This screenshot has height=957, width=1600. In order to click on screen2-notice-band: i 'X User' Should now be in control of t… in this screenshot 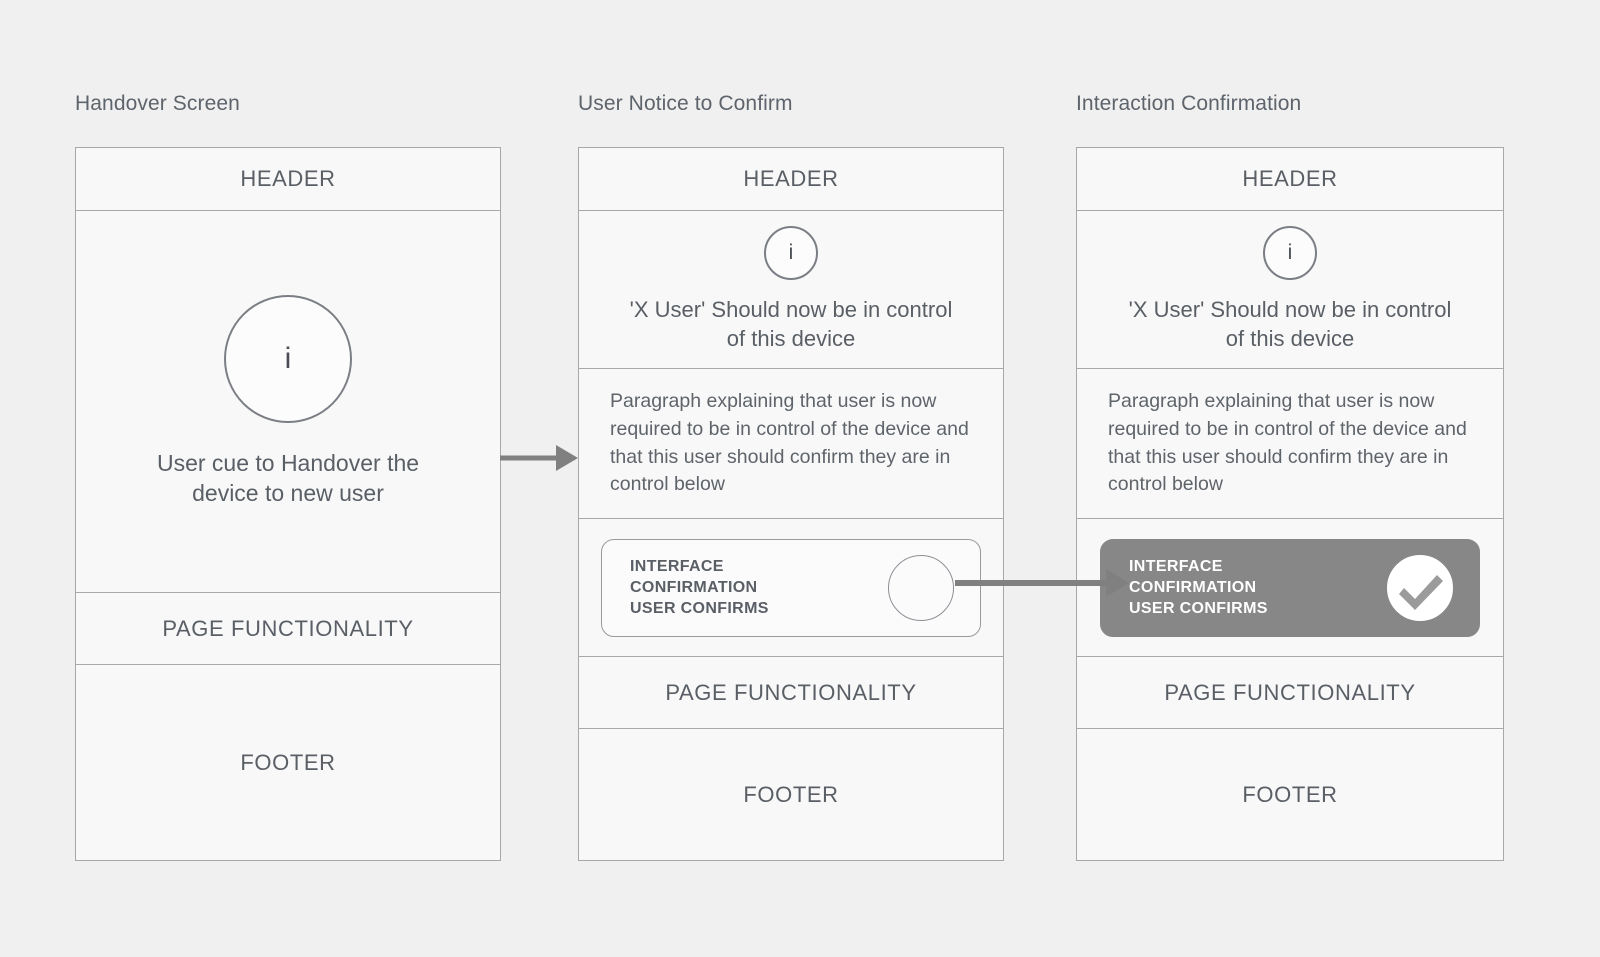, I will do `click(791, 289)`.